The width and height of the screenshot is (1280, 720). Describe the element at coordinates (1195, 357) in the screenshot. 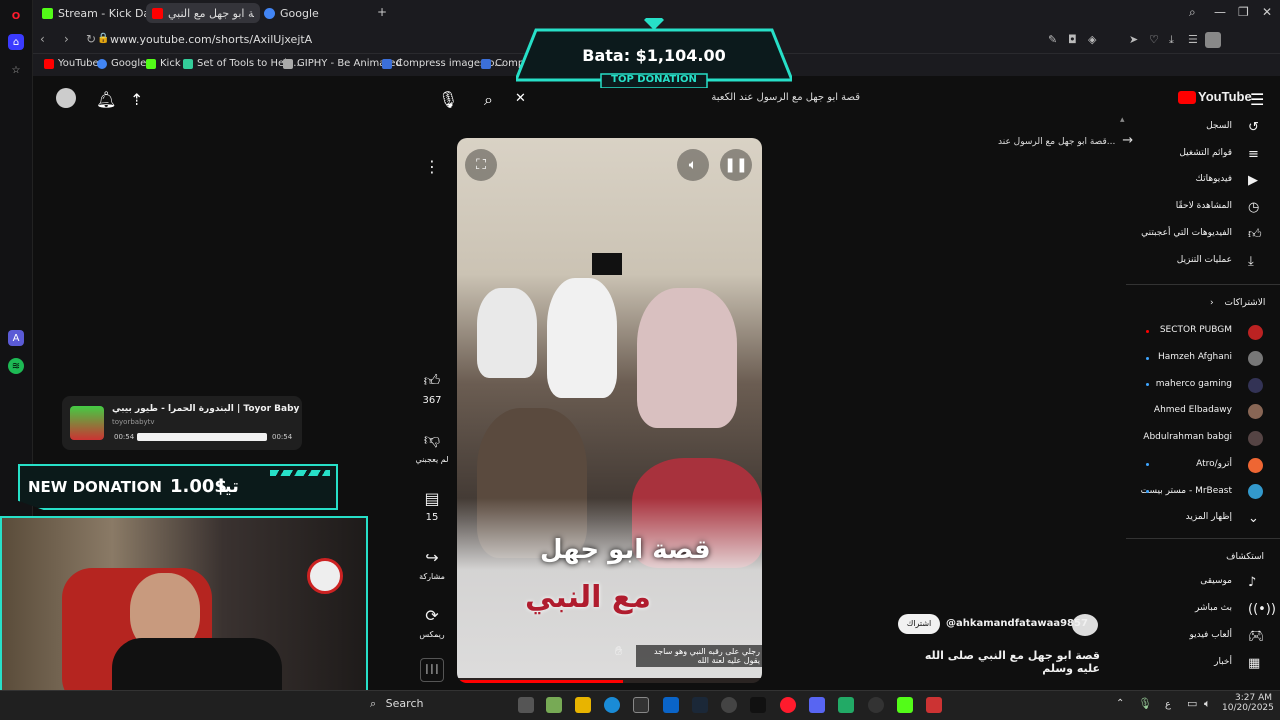

I see `subscription-item: Hamzeh Afghani` at that location.